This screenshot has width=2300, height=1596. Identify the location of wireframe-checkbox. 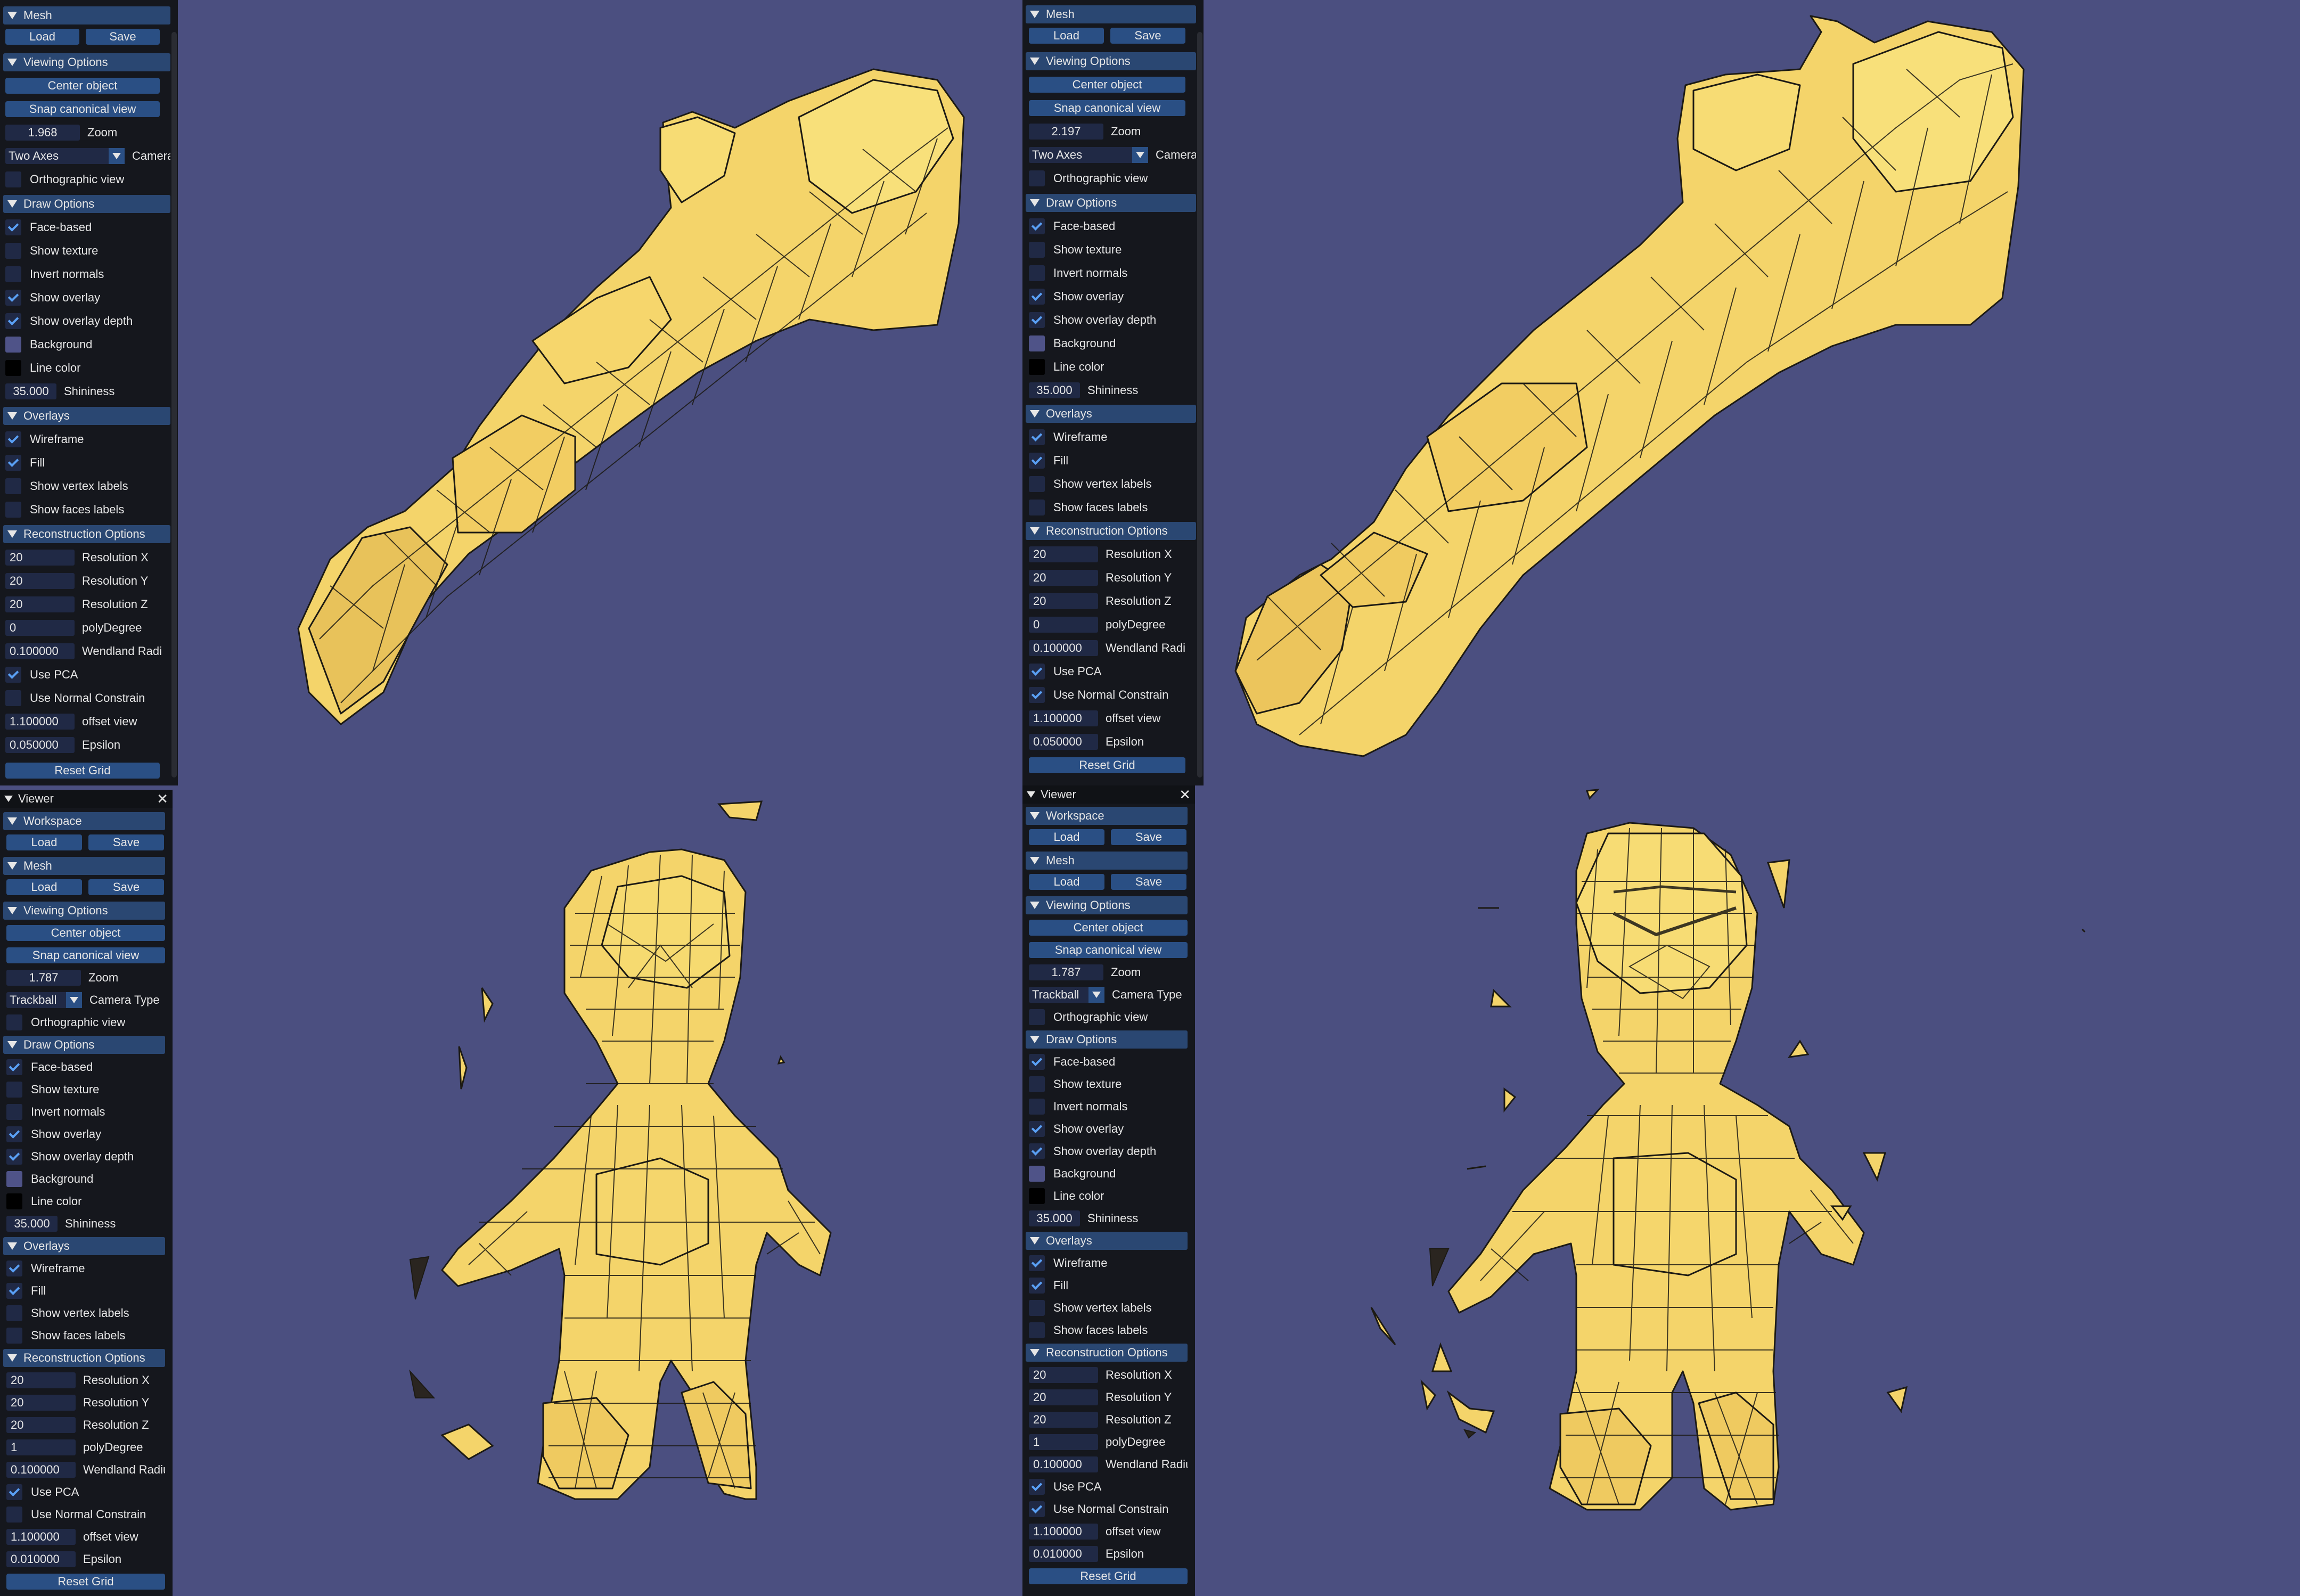
(14, 1268).